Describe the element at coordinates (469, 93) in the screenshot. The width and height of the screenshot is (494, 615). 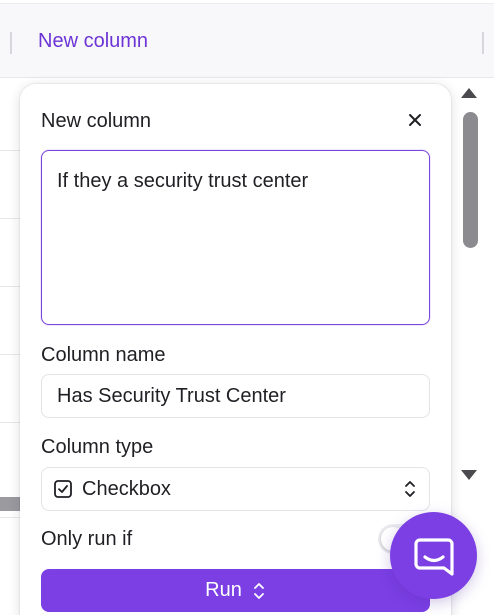
I see `scroll-up-arrow-icon` at that location.